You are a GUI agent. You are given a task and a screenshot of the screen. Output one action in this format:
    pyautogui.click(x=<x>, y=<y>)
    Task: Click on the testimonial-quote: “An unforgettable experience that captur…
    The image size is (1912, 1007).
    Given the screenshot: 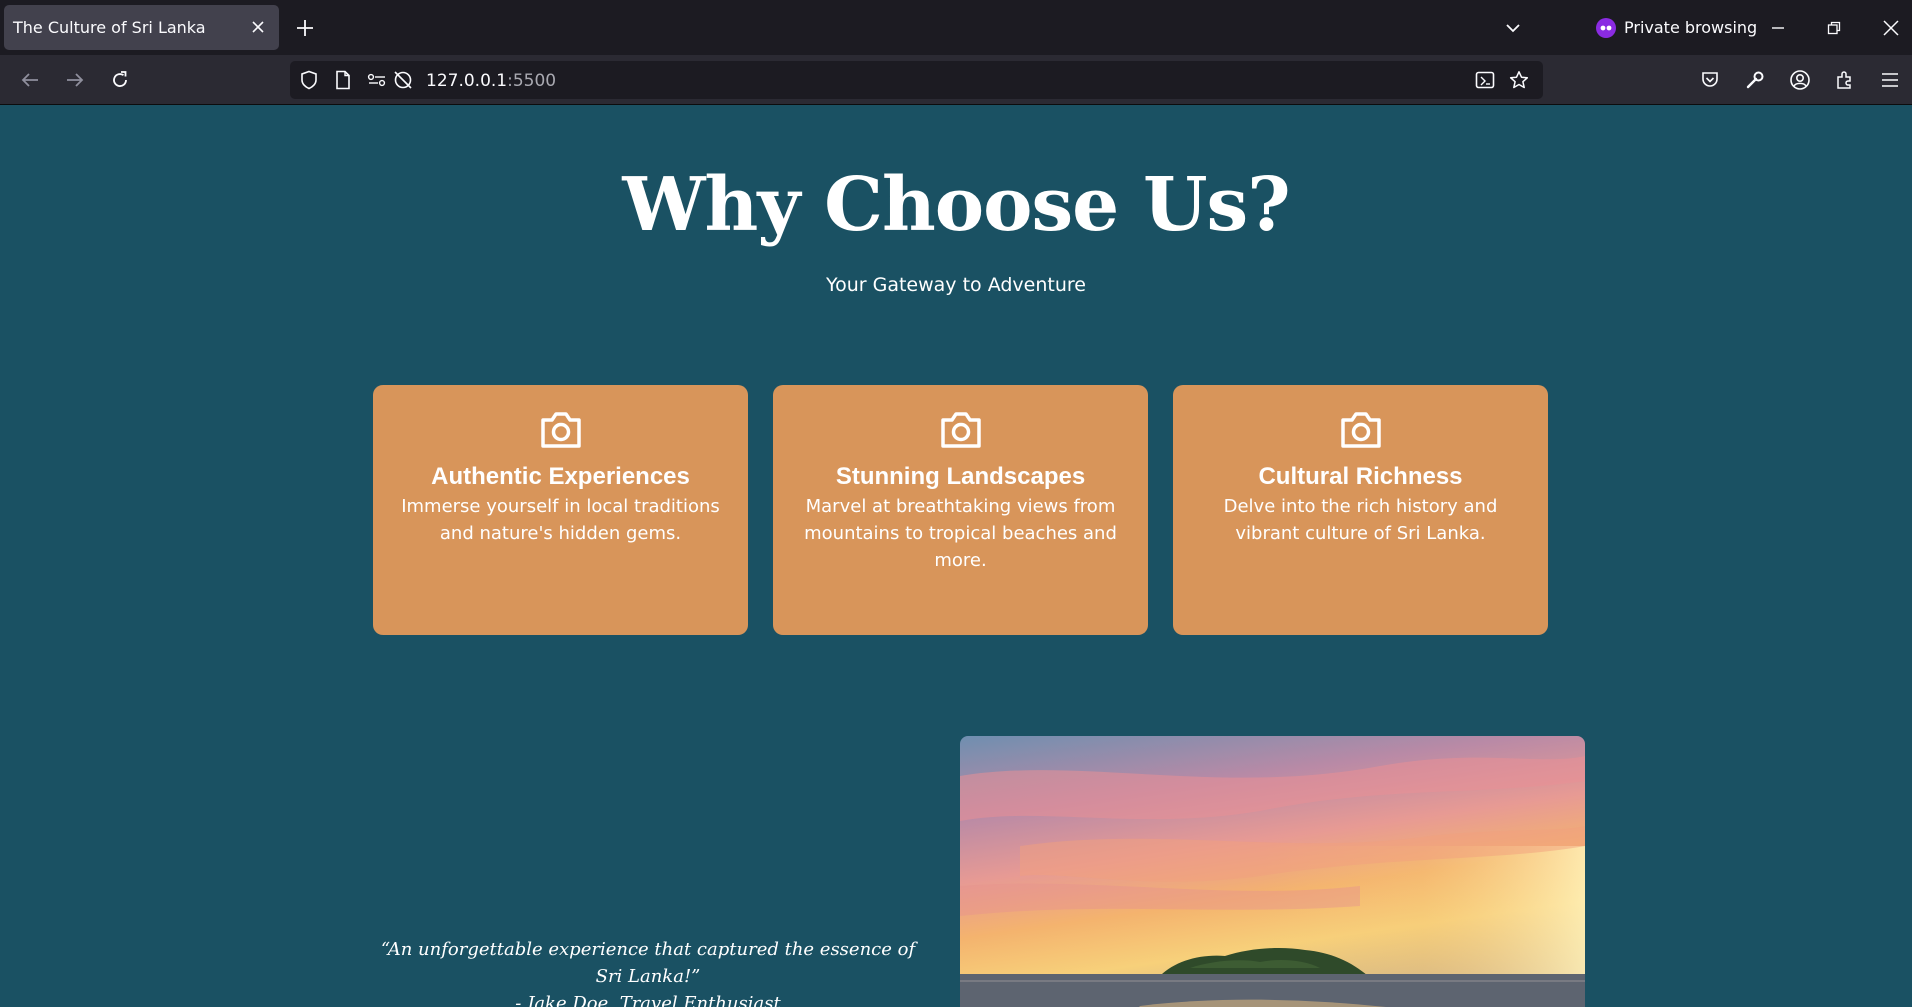 What is the action you would take?
    pyautogui.click(x=648, y=963)
    